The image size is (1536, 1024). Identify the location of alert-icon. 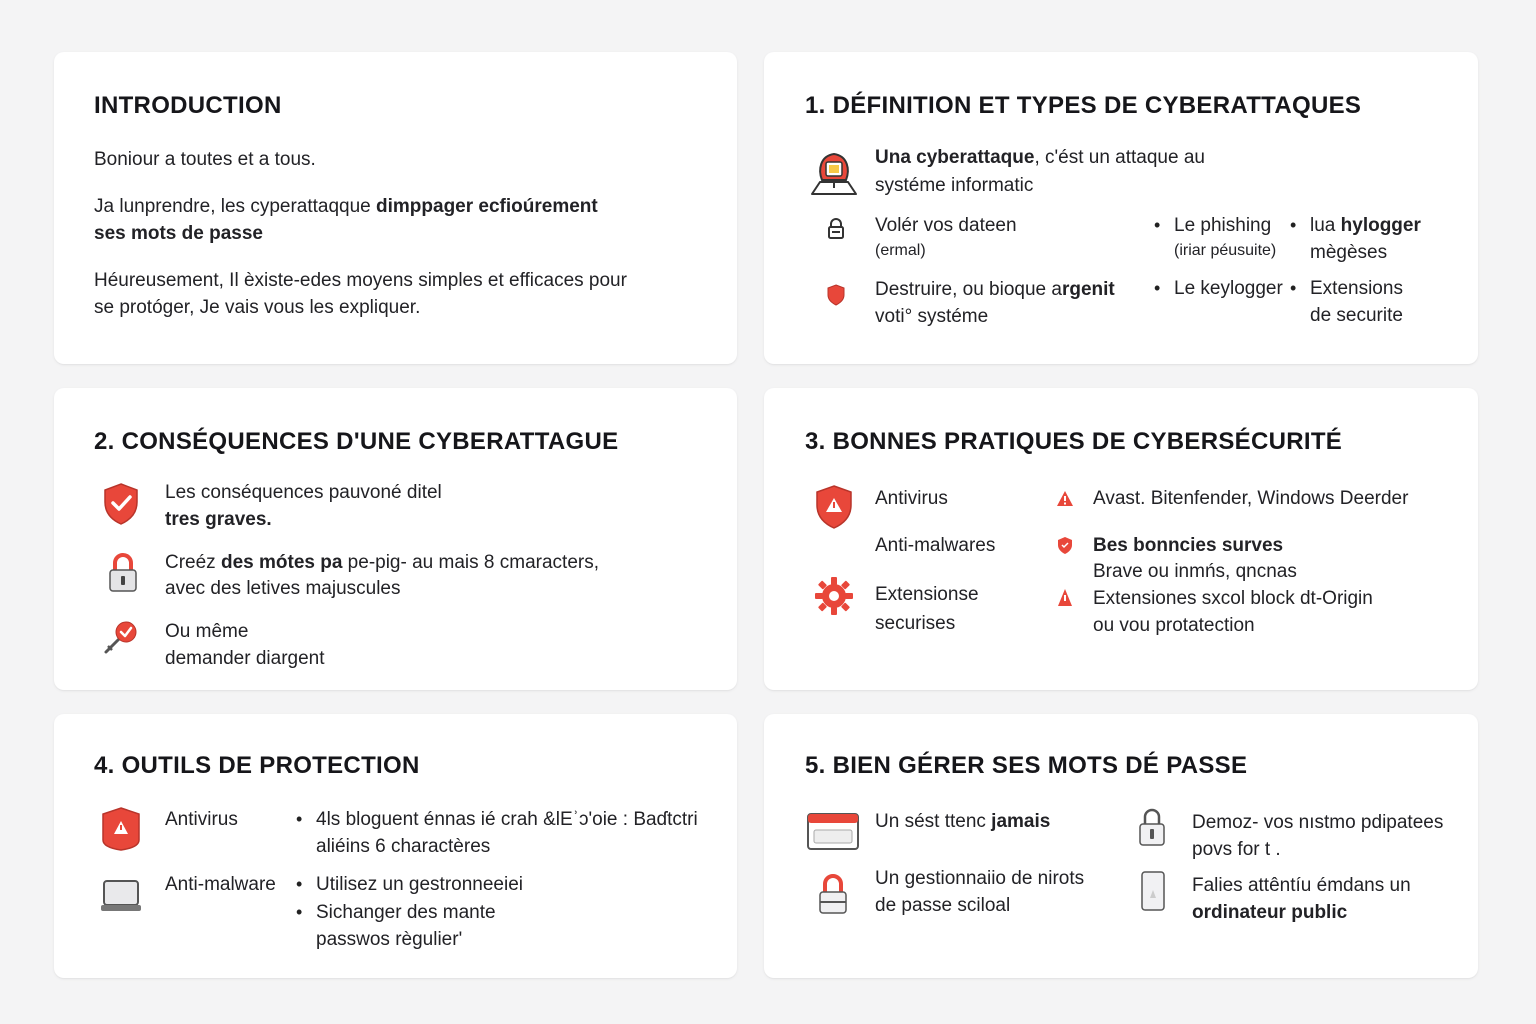
(1065, 597).